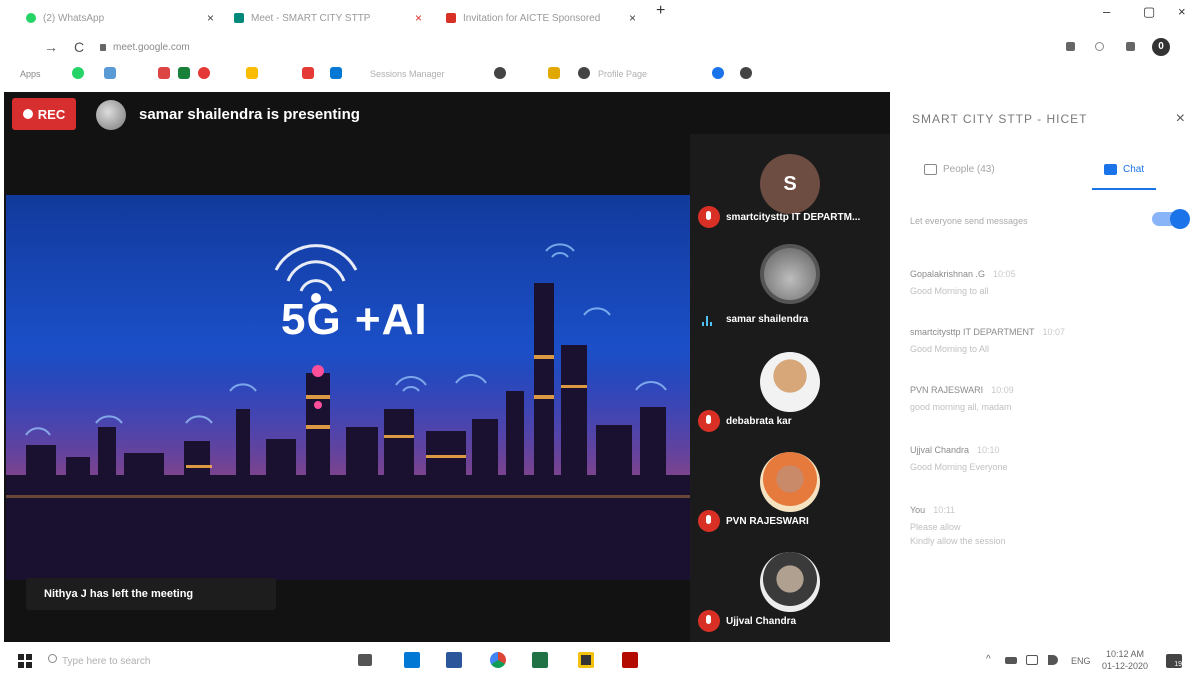 The image size is (1197, 676). What do you see at coordinates (1002, 390) in the screenshot?
I see `message-time: 10:09` at bounding box center [1002, 390].